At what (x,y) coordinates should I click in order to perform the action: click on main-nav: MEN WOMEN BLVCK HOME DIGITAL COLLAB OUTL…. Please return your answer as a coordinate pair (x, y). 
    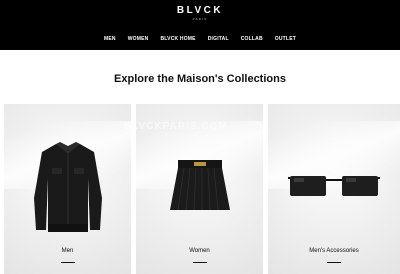
    Looking at the image, I should click on (200, 39).